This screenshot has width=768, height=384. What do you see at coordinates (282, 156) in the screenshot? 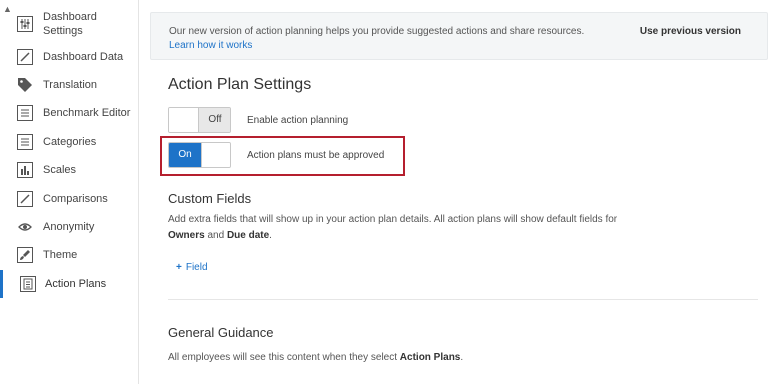
I see `highlight-annotation` at bounding box center [282, 156].